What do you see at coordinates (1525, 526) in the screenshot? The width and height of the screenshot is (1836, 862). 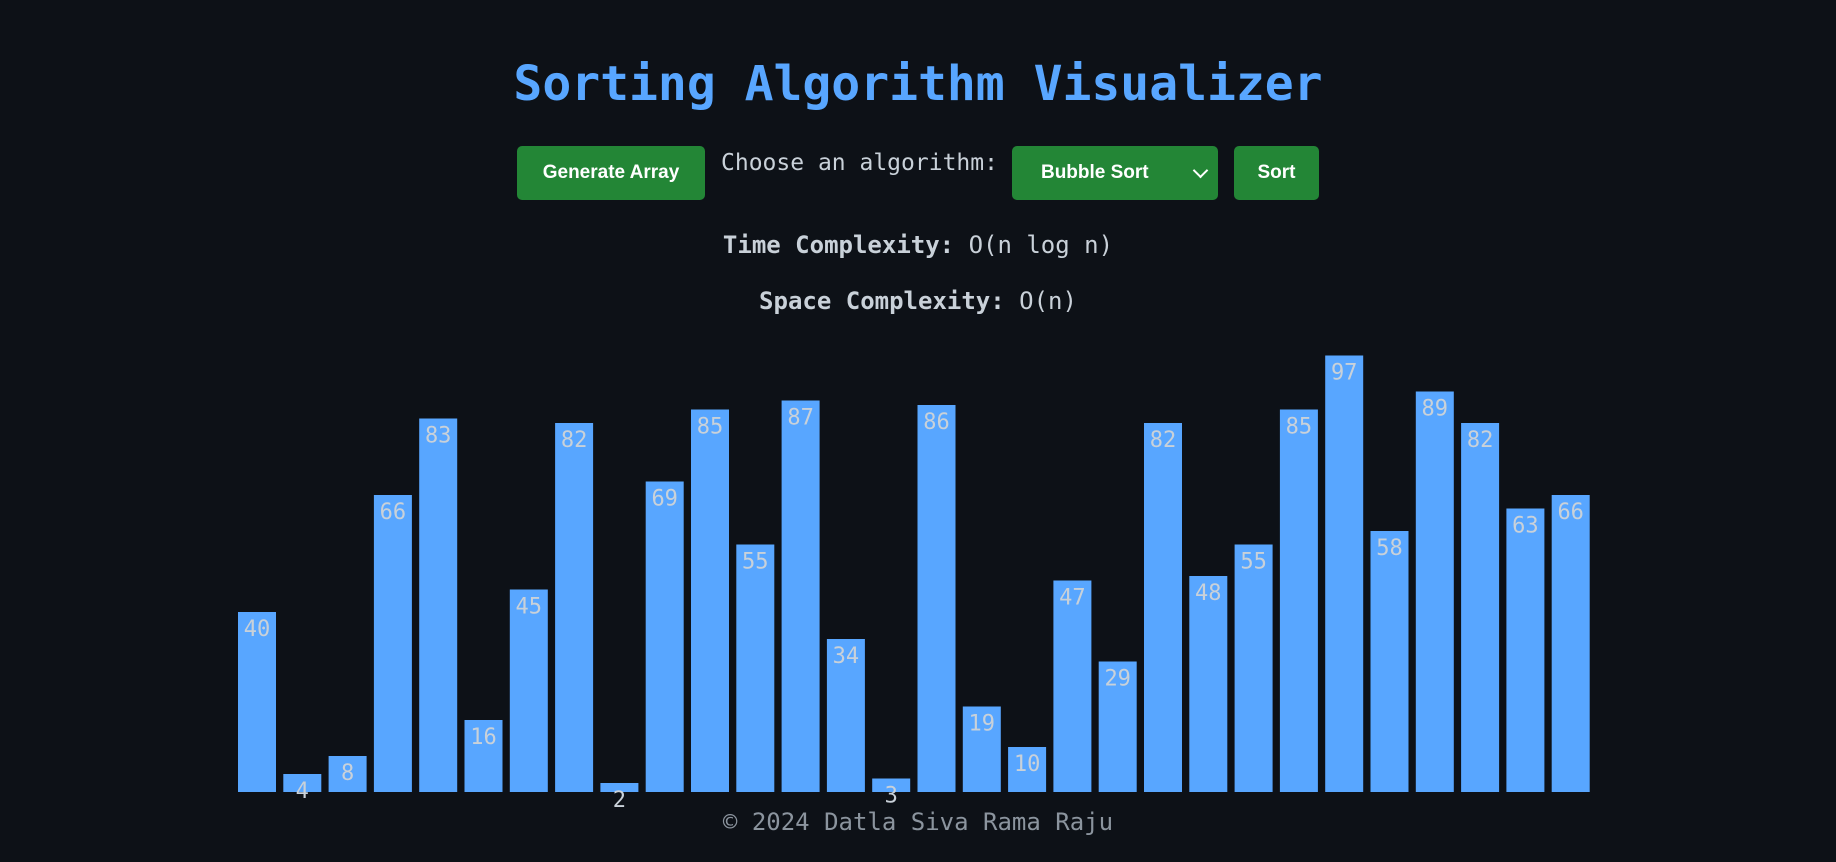 I see `array-bar-value: 63` at bounding box center [1525, 526].